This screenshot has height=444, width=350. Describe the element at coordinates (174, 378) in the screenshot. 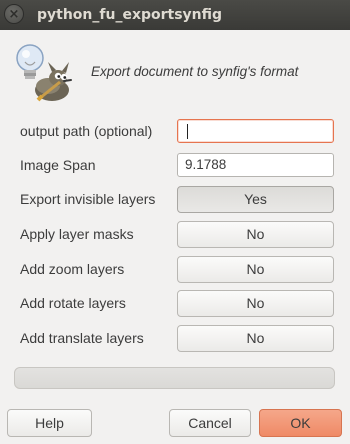

I see `progress-bar` at that location.